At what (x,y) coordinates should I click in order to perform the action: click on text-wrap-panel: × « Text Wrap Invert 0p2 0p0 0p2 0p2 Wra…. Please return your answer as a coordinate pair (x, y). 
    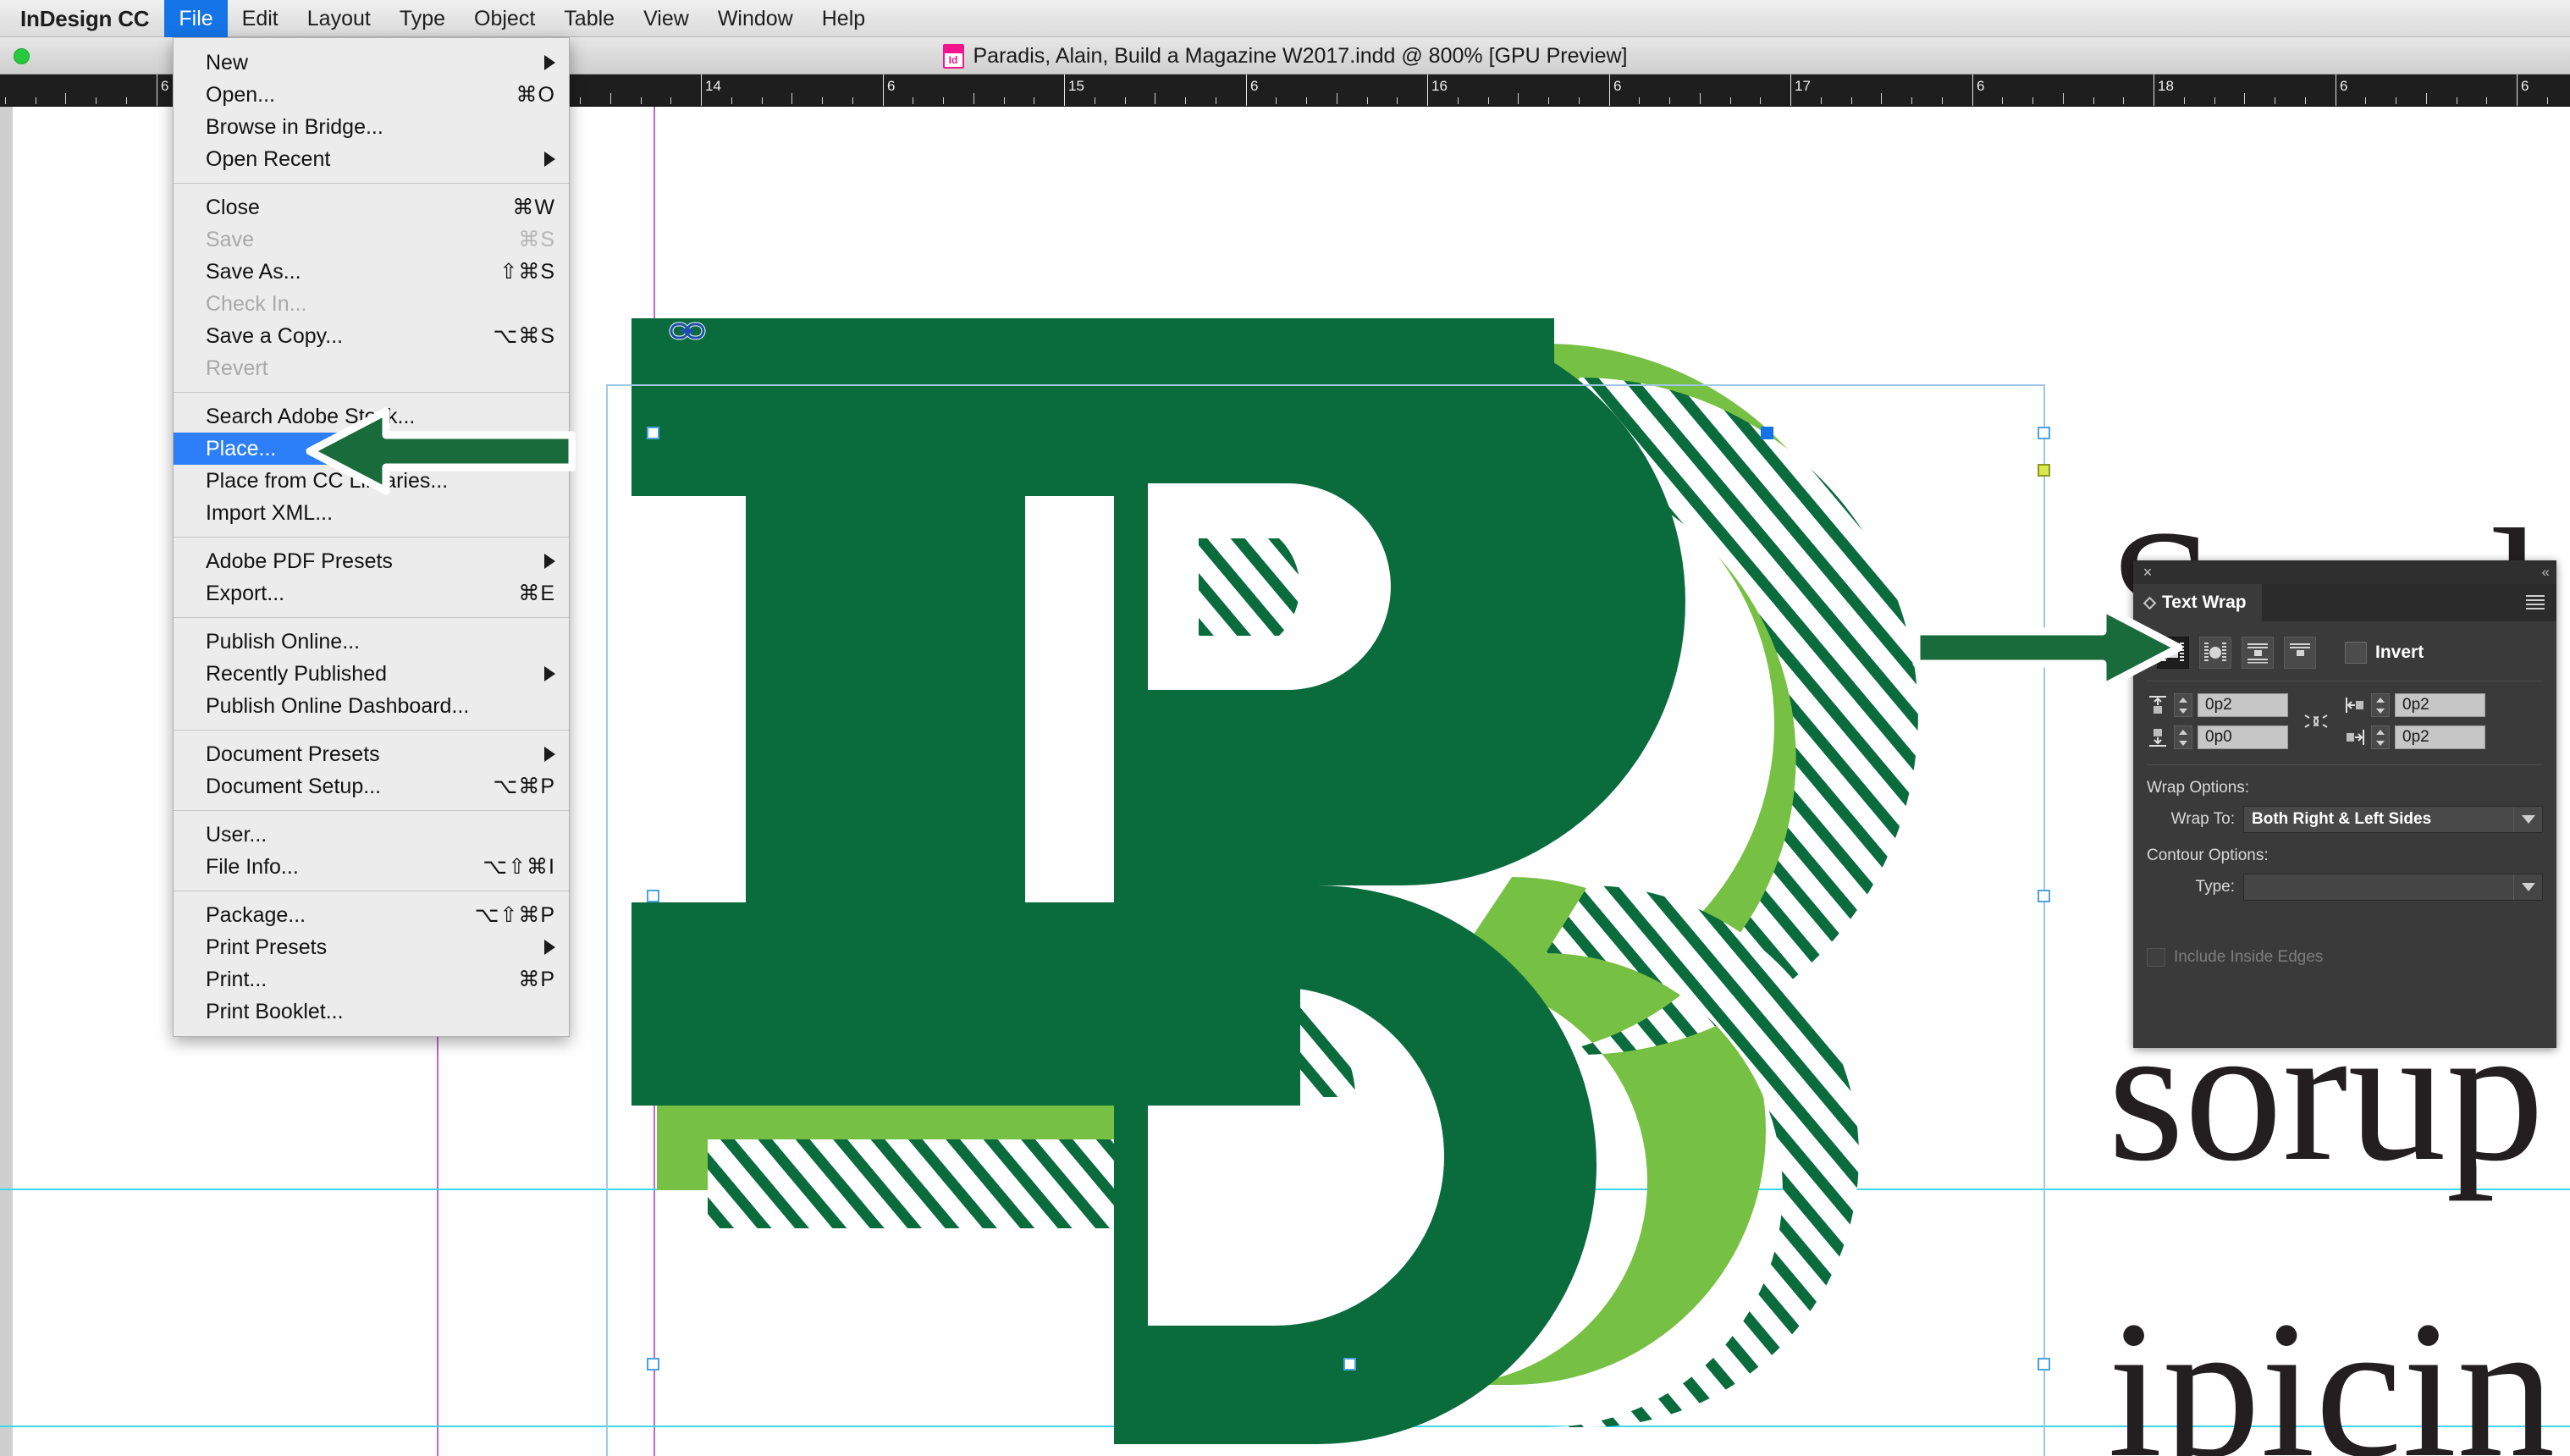
    Looking at the image, I should click on (2344, 804).